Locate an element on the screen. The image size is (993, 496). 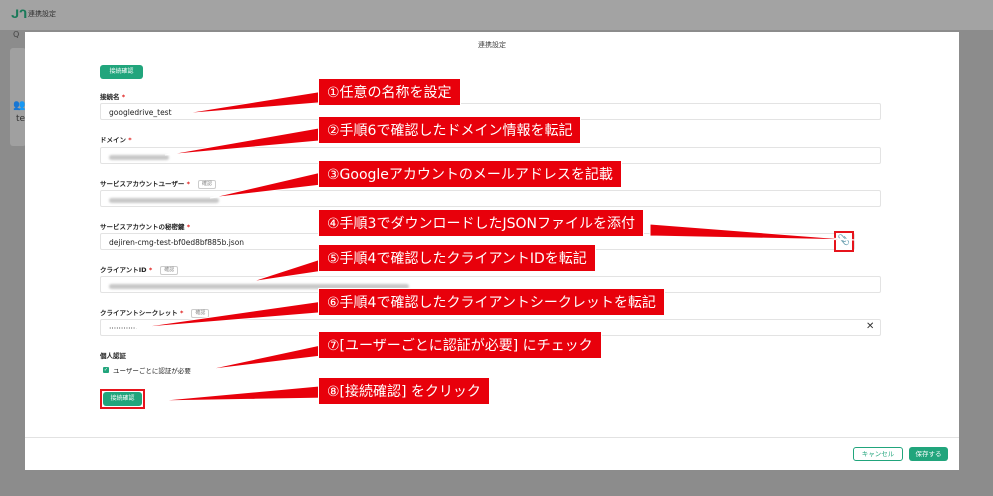
callout-7: ⑦[ユーザーごとに認証が必要] にチェック is located at coordinates (460, 345).